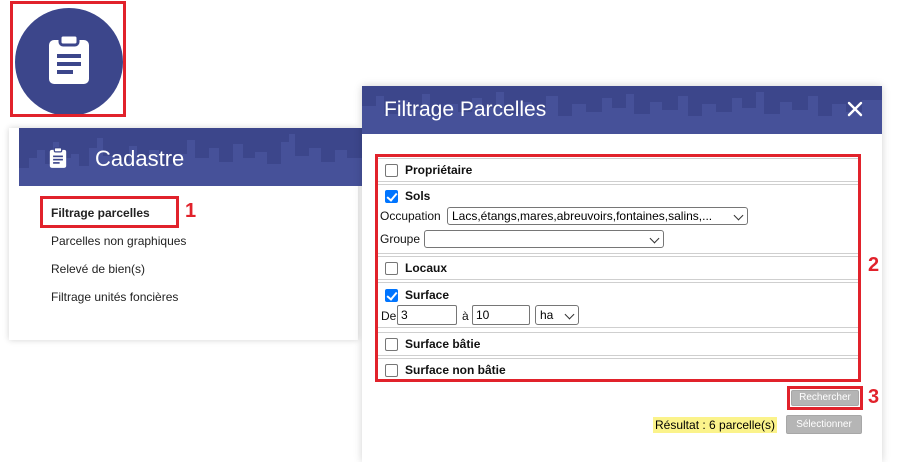  What do you see at coordinates (193, 160) in the screenshot?
I see `skyline-decoration` at bounding box center [193, 160].